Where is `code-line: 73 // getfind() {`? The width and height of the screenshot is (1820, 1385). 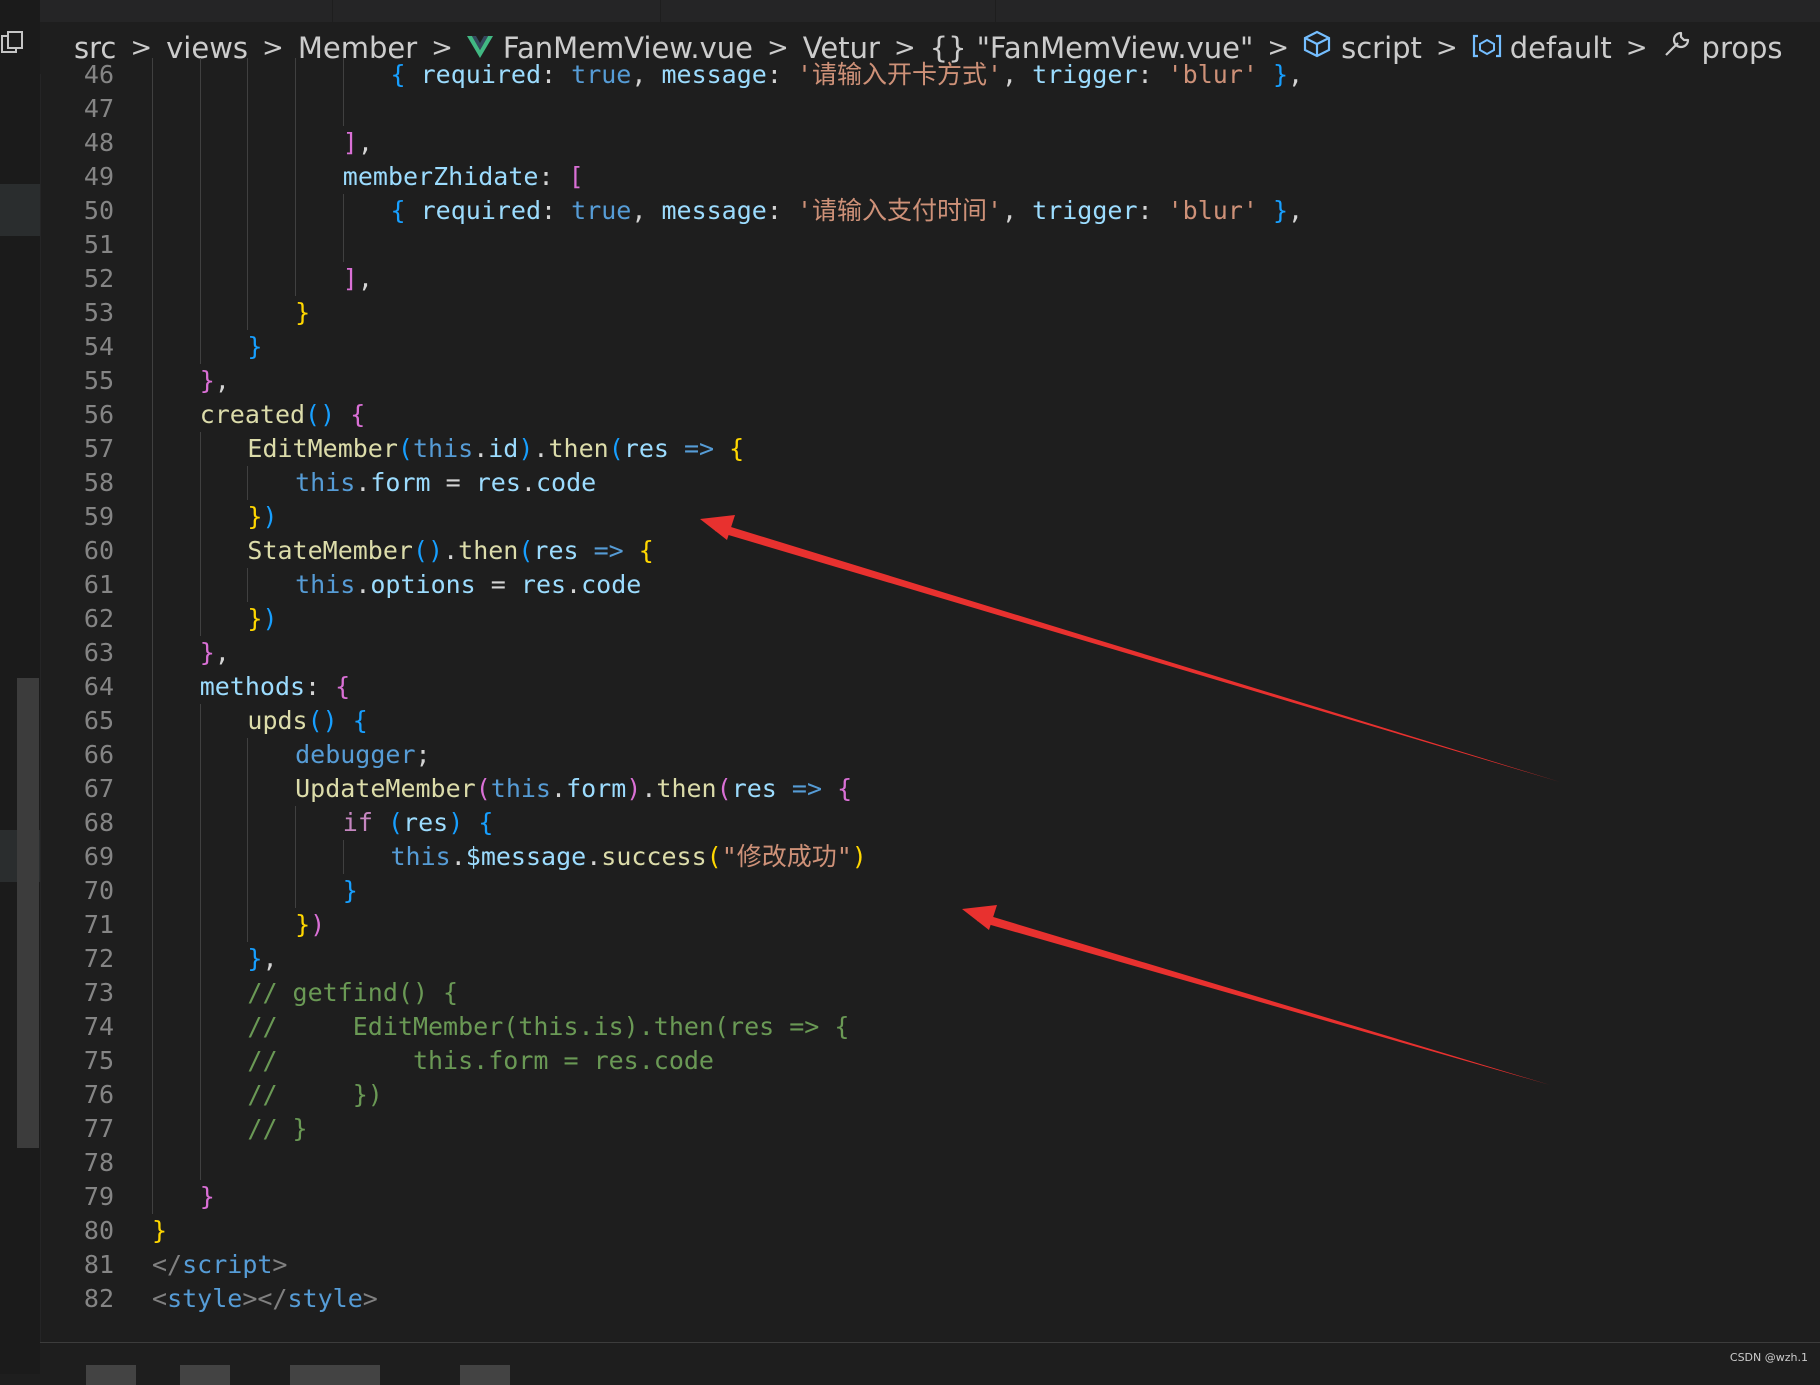
code-line: 73 // getfind() { is located at coordinates (930, 993).